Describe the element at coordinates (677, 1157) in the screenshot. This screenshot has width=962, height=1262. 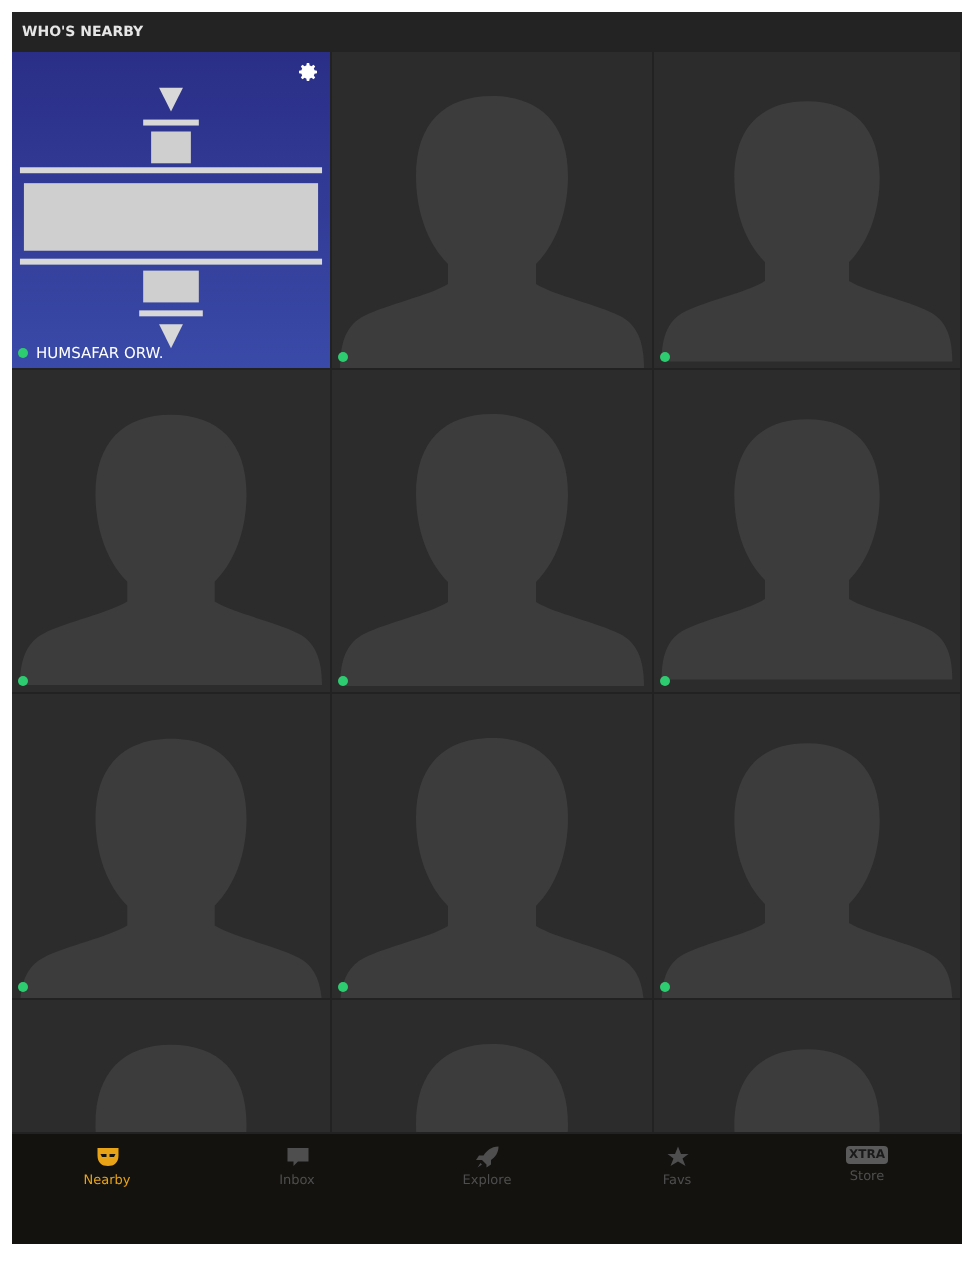
I see `star-icon` at that location.